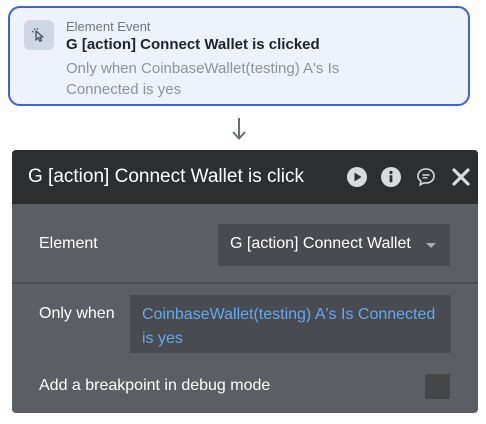 The height and width of the screenshot is (424, 486). Describe the element at coordinates (239, 129) in the screenshot. I see `arrow-down-icon` at that location.